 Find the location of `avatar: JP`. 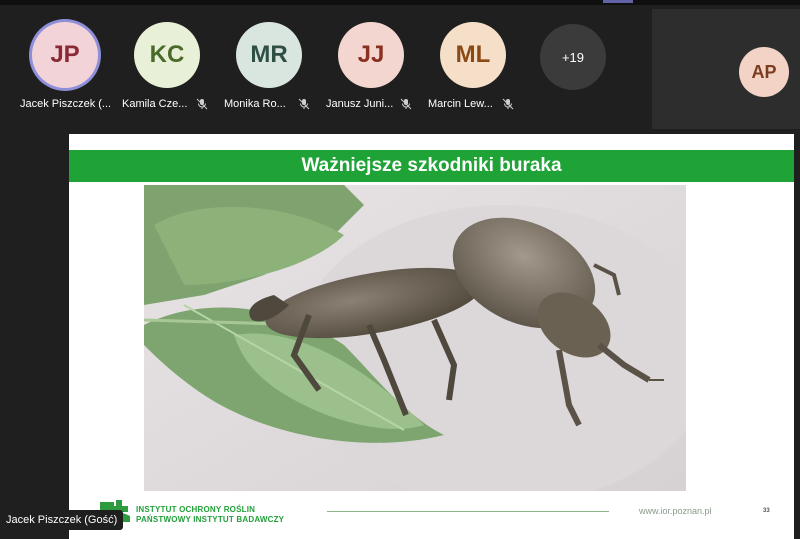

avatar: JP is located at coordinates (65, 55).